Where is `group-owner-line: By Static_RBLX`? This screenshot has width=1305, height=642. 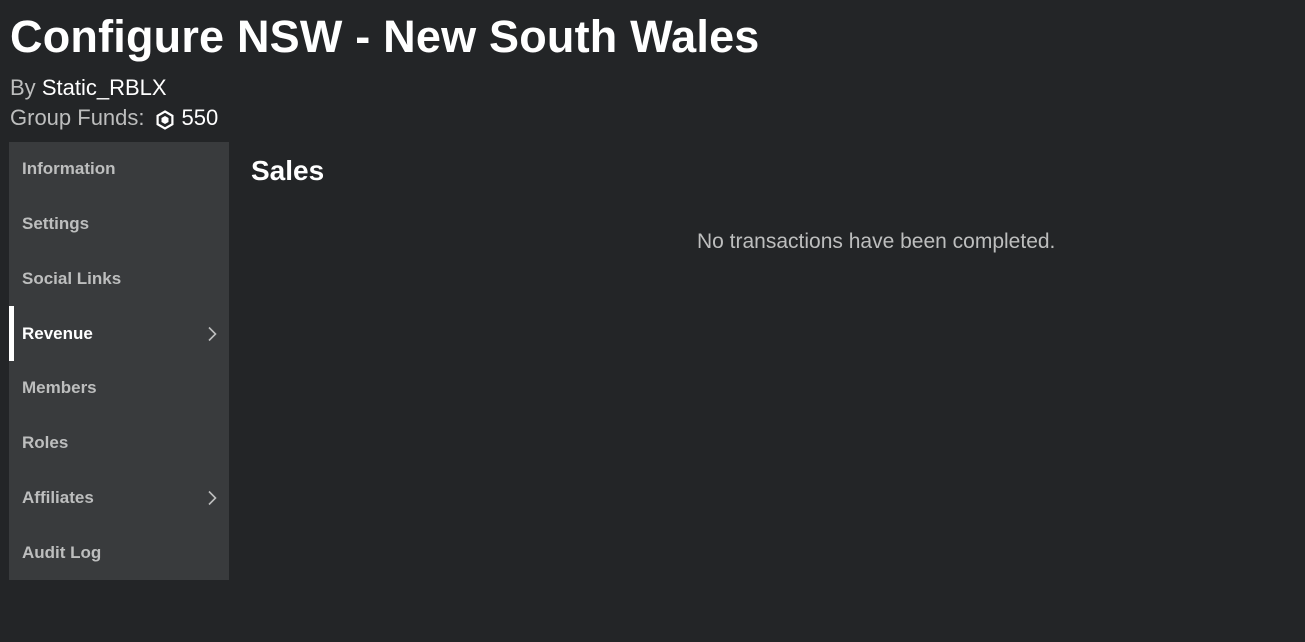 group-owner-line: By Static_RBLX is located at coordinates (88, 88).